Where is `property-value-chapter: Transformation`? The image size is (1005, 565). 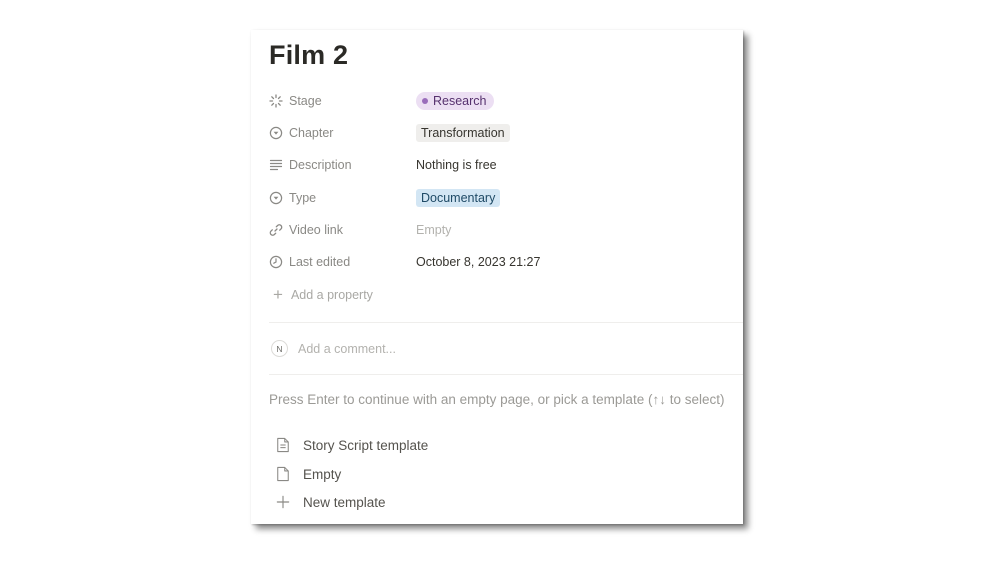 property-value-chapter: Transformation is located at coordinates (463, 133).